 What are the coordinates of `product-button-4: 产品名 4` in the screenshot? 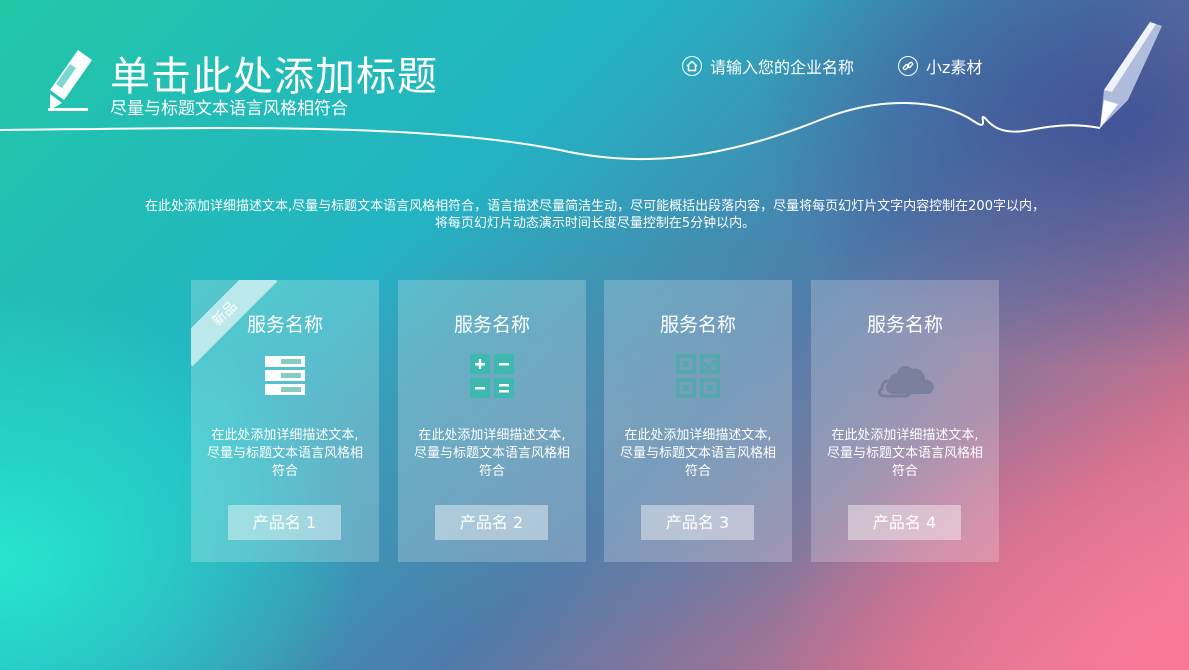 It's located at (904, 522).